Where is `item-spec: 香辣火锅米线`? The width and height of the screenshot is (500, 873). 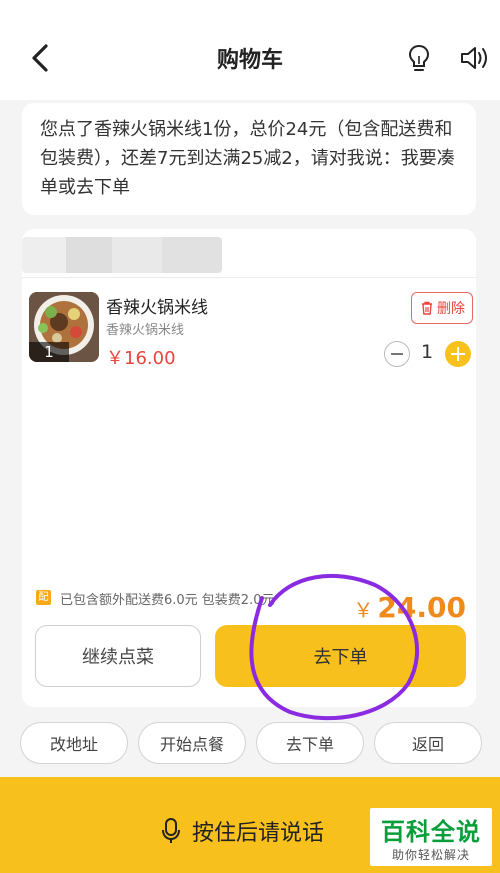
item-spec: 香辣火锅米线 is located at coordinates (145, 330).